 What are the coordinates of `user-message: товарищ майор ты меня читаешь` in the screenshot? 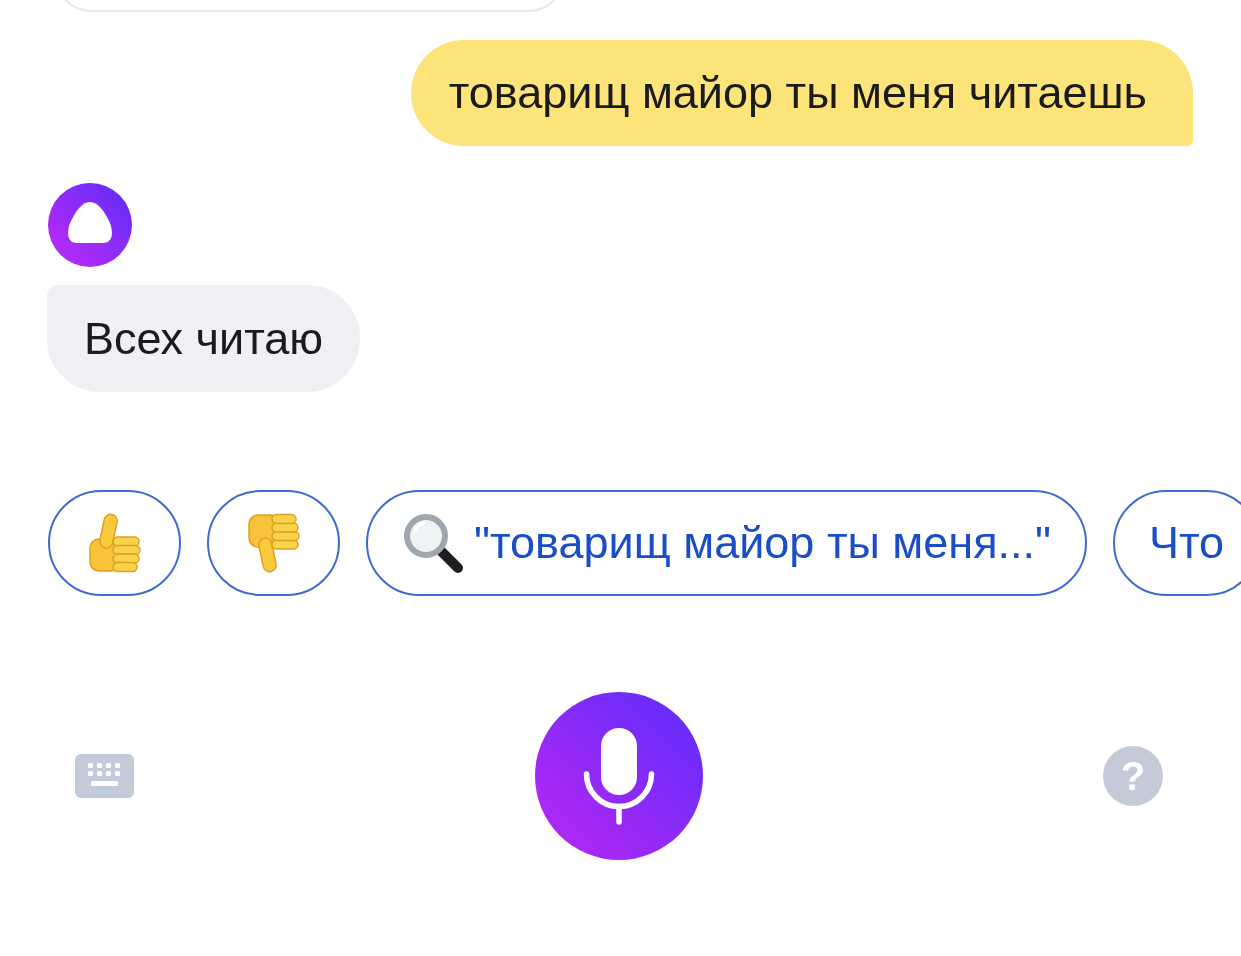 It's located at (801, 93).